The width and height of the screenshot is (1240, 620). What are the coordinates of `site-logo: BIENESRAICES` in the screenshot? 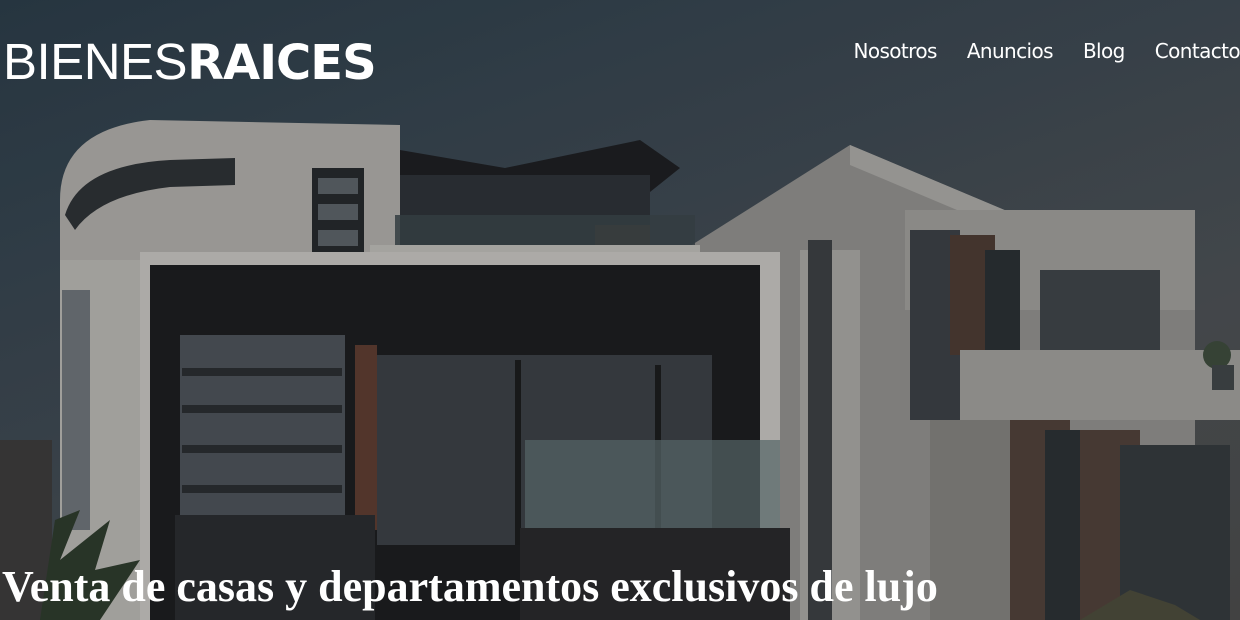 It's located at (190, 62).